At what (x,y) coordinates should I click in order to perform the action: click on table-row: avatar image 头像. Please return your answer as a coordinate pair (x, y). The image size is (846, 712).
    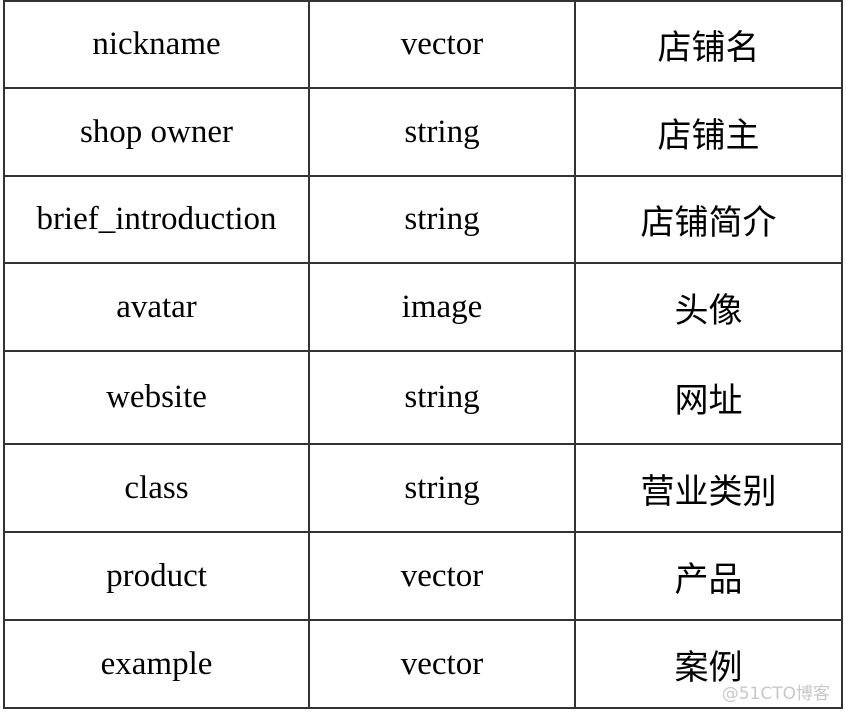
    Looking at the image, I should click on (423, 307).